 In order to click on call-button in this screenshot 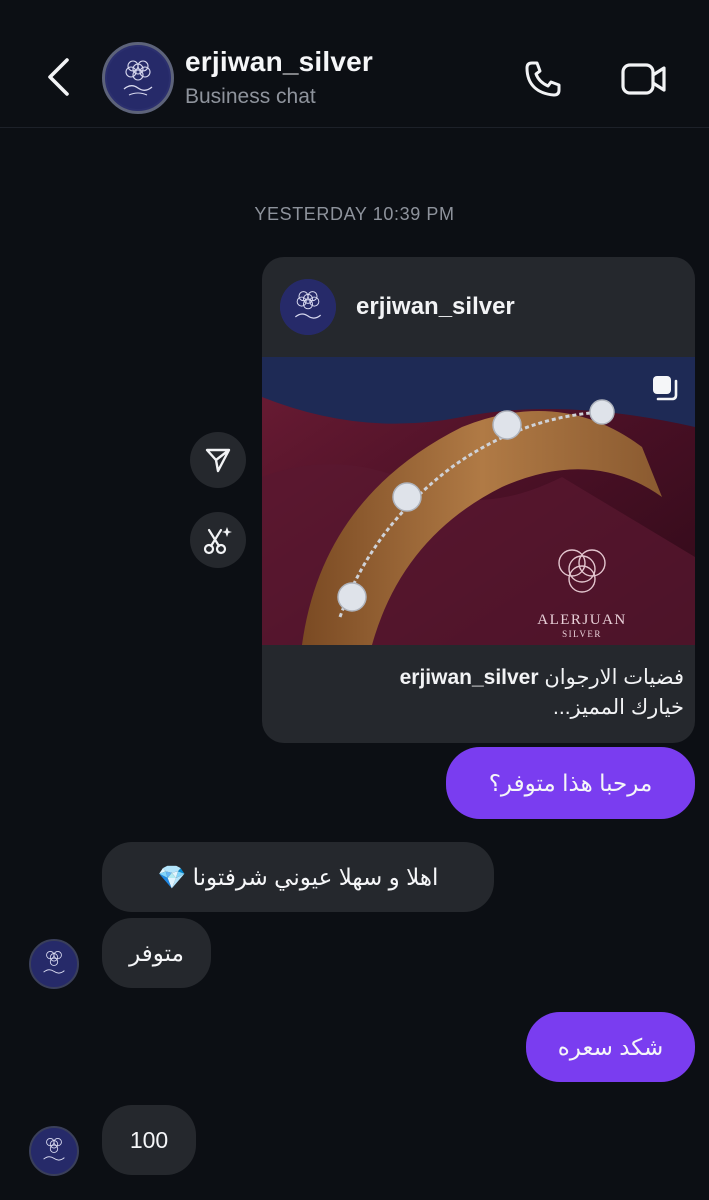, I will do `click(543, 79)`.